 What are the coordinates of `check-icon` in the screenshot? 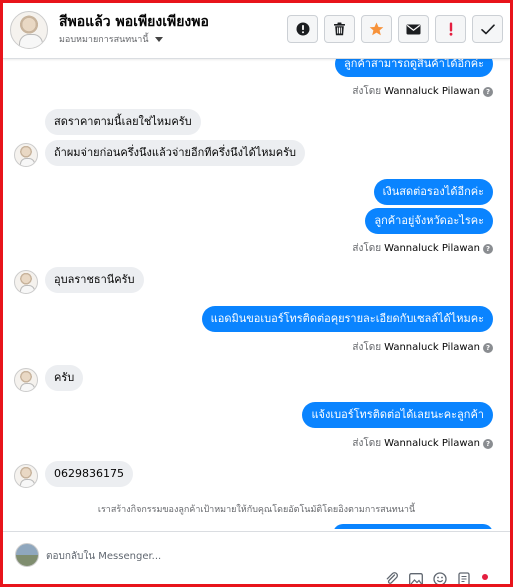 It's located at (487, 28).